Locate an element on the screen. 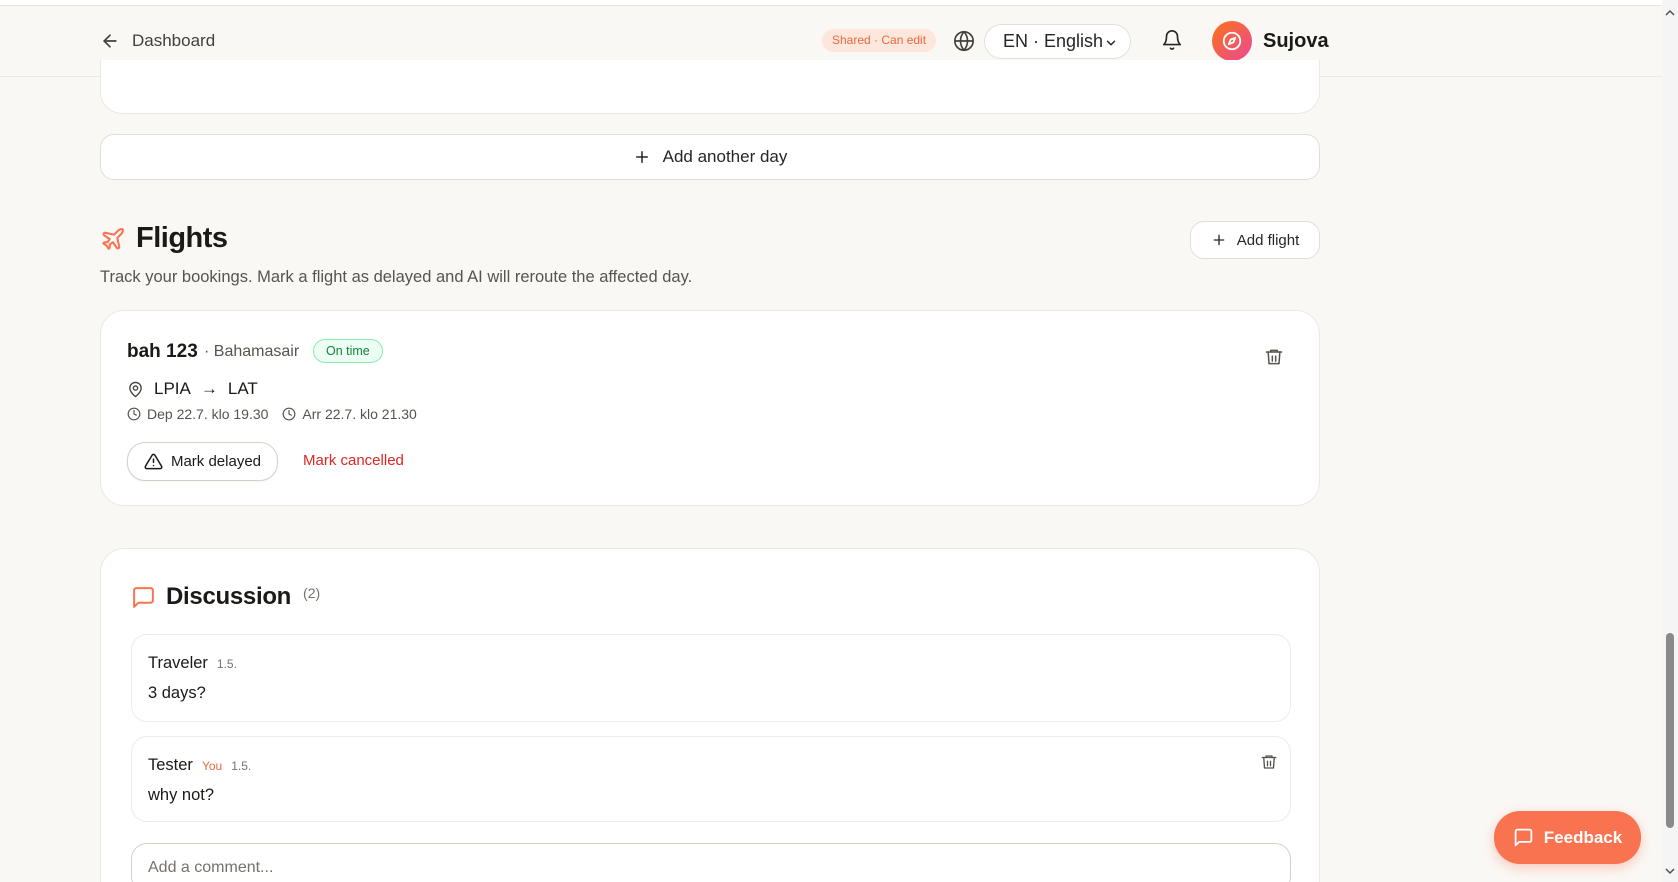 The height and width of the screenshot is (882, 1678). departure-time: Dep 22.7. klo 19.30 is located at coordinates (197, 414).